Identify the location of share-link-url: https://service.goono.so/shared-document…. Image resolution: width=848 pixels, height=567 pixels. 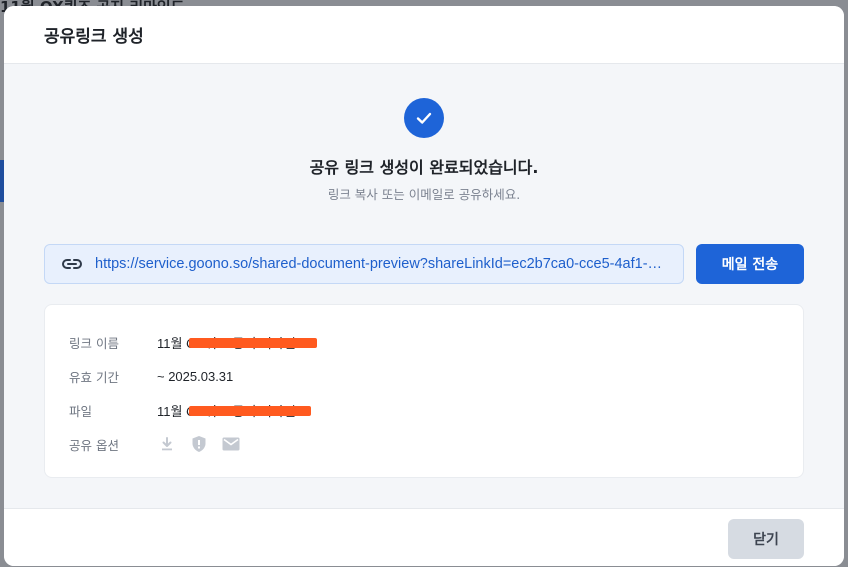
(389, 264).